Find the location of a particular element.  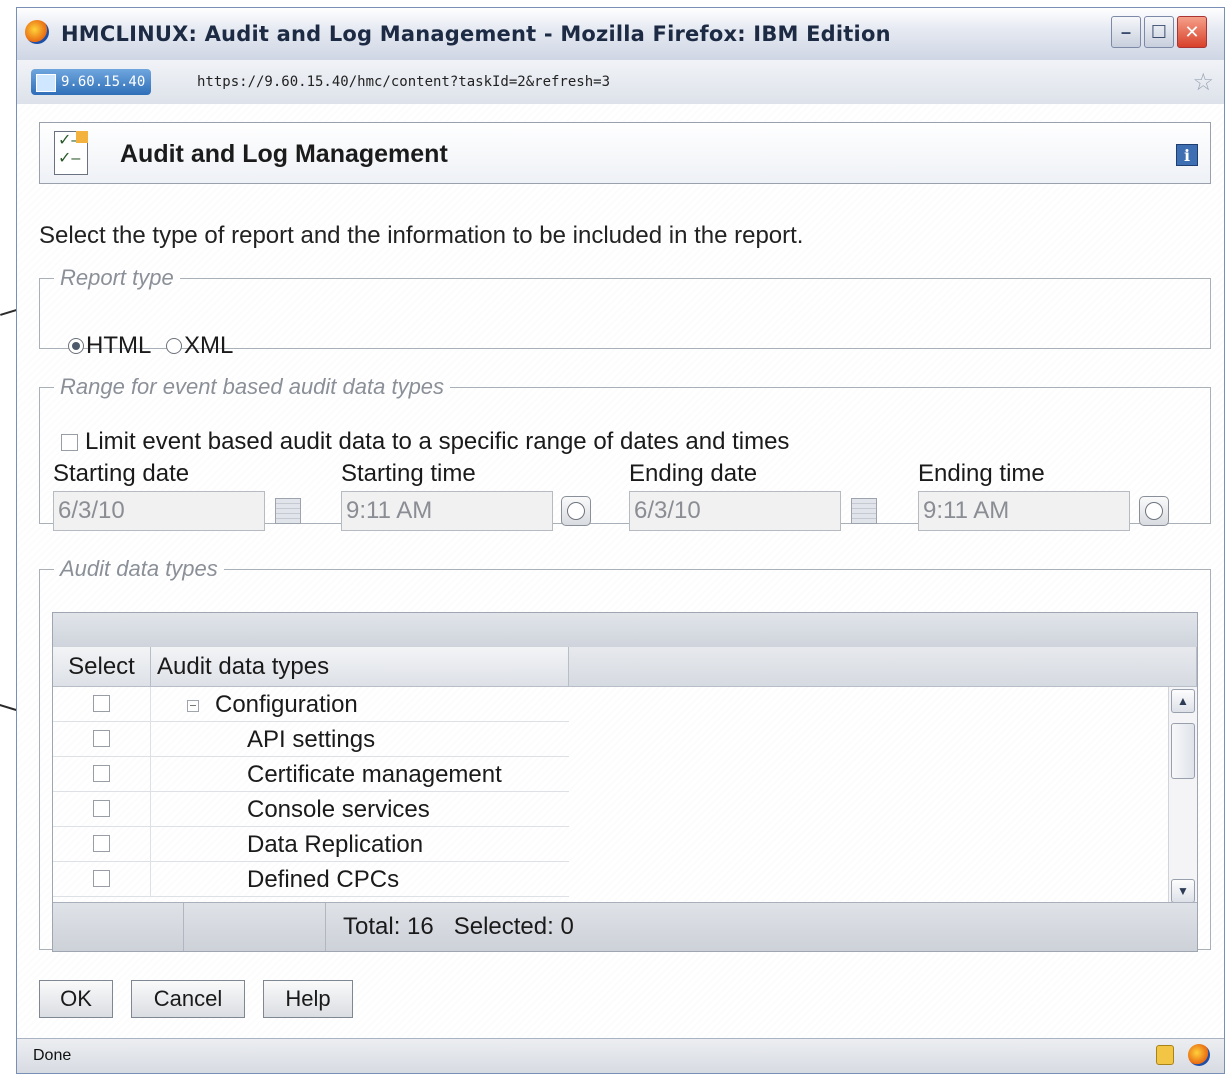

html-radio-label: HTML is located at coordinates (118, 345).